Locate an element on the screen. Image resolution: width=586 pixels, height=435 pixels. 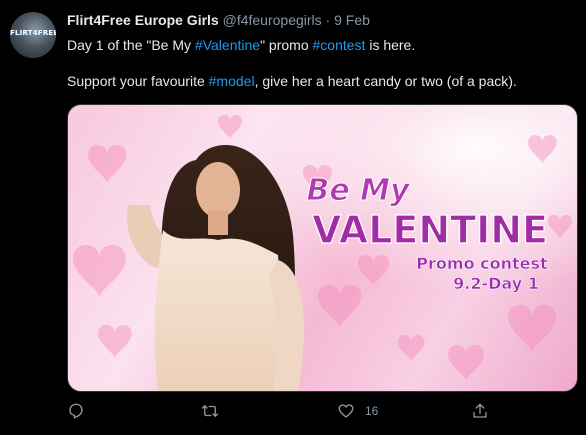
retweet-icon is located at coordinates (210, 411).